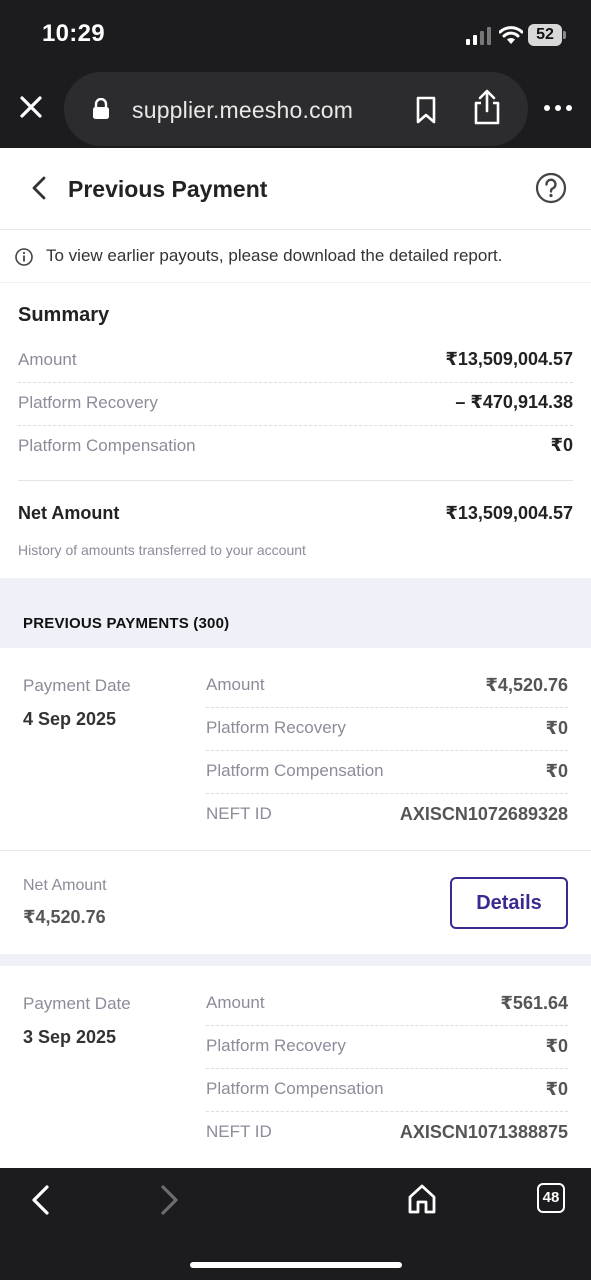 The height and width of the screenshot is (1280, 591). Describe the element at coordinates (295, 447) in the screenshot. I see `summary-row-platform-compensation: Platform Compensation ₹0` at that location.